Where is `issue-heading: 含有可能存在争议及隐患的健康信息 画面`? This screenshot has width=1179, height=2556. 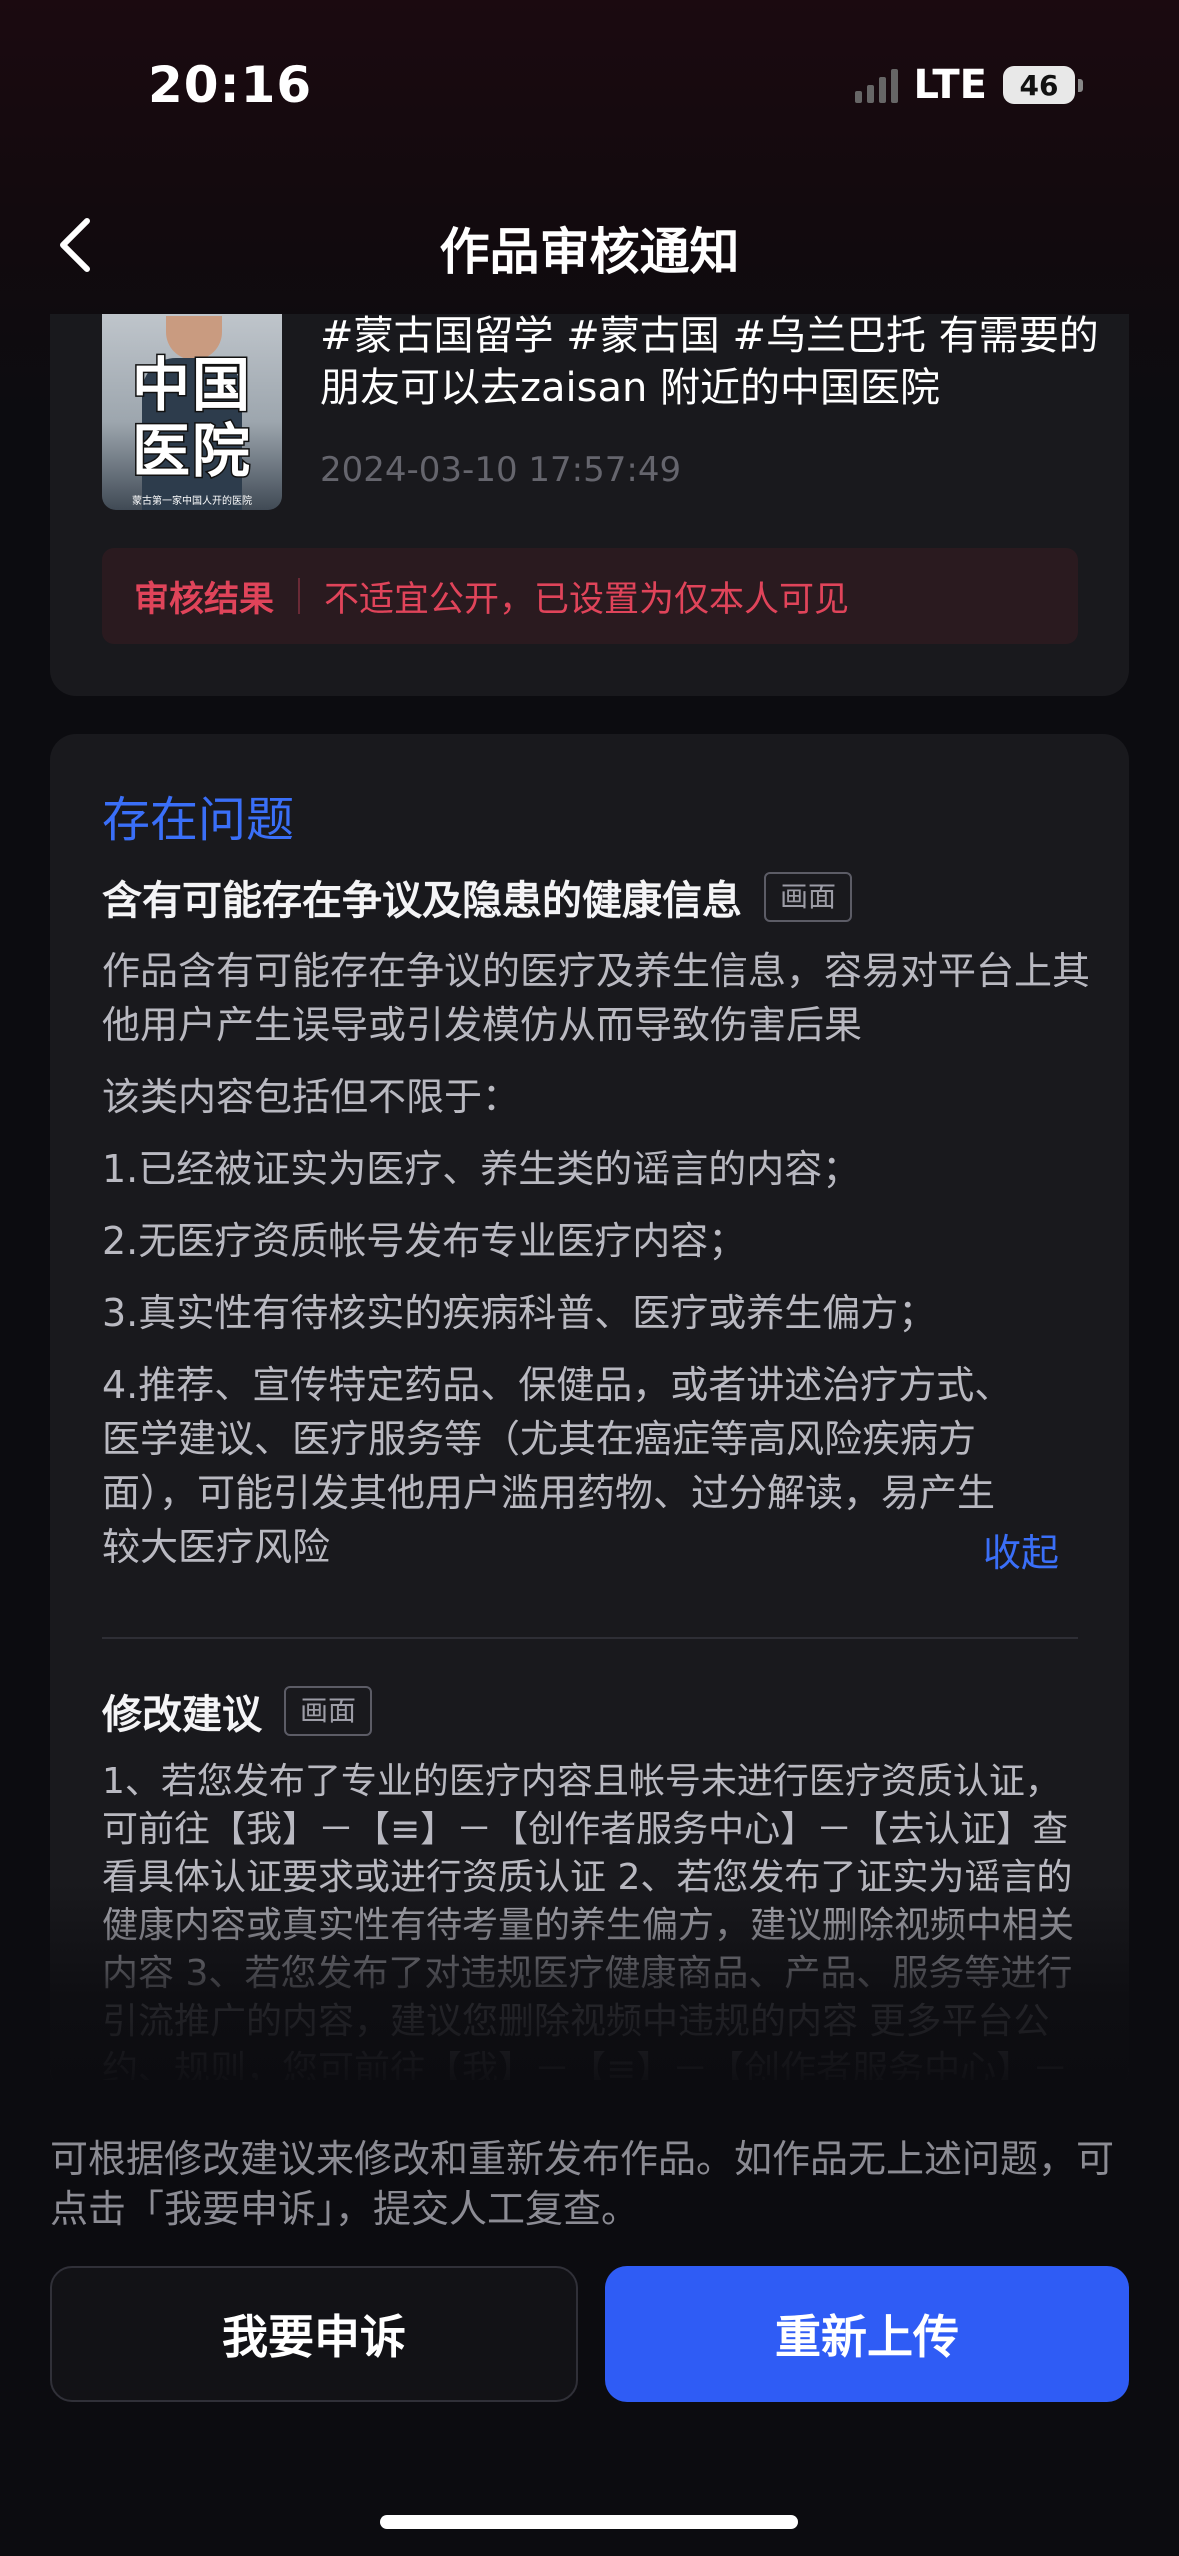 issue-heading: 含有可能存在争议及隐患的健康信息 画面 is located at coordinates (477, 897).